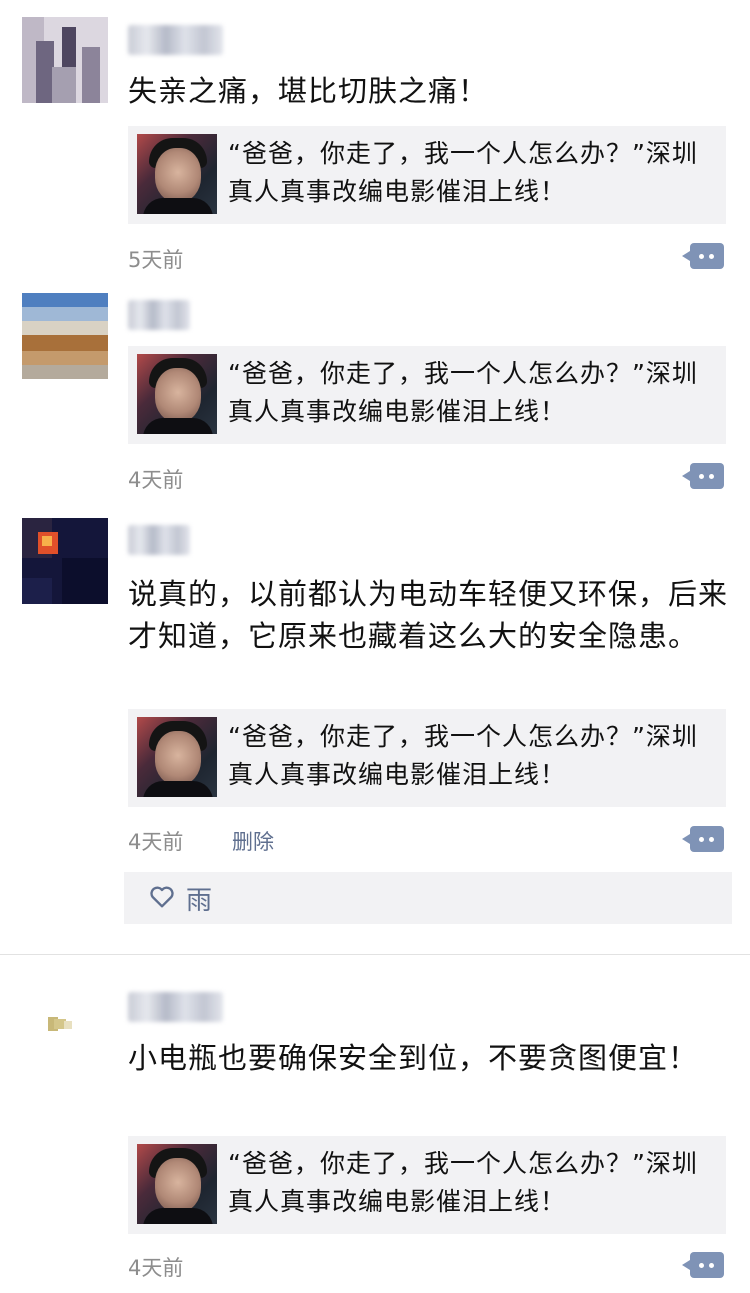 The image size is (750, 1293). Describe the element at coordinates (162, 897) in the screenshot. I see `heart-outline-icon` at that location.